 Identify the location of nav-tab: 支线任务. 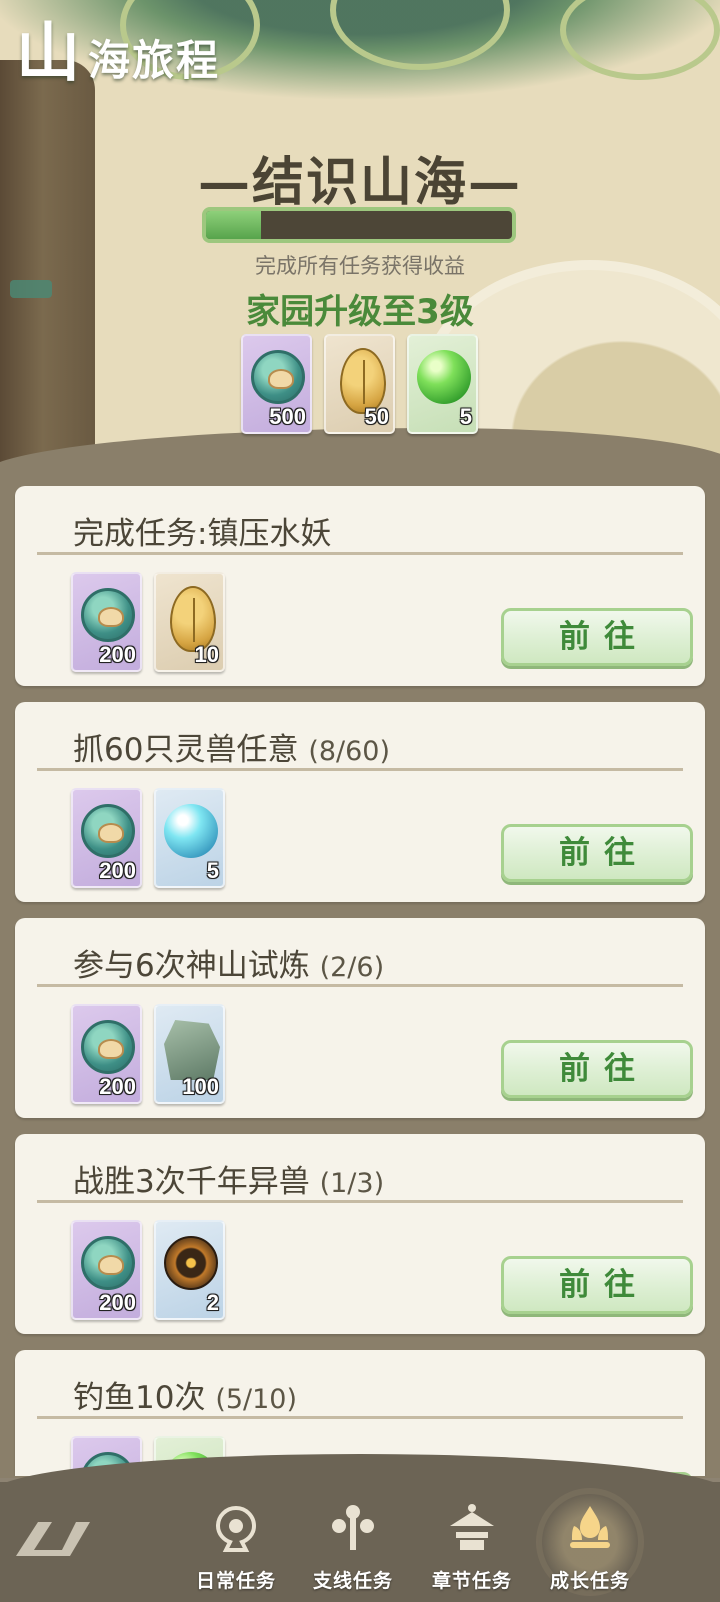
(353, 1549).